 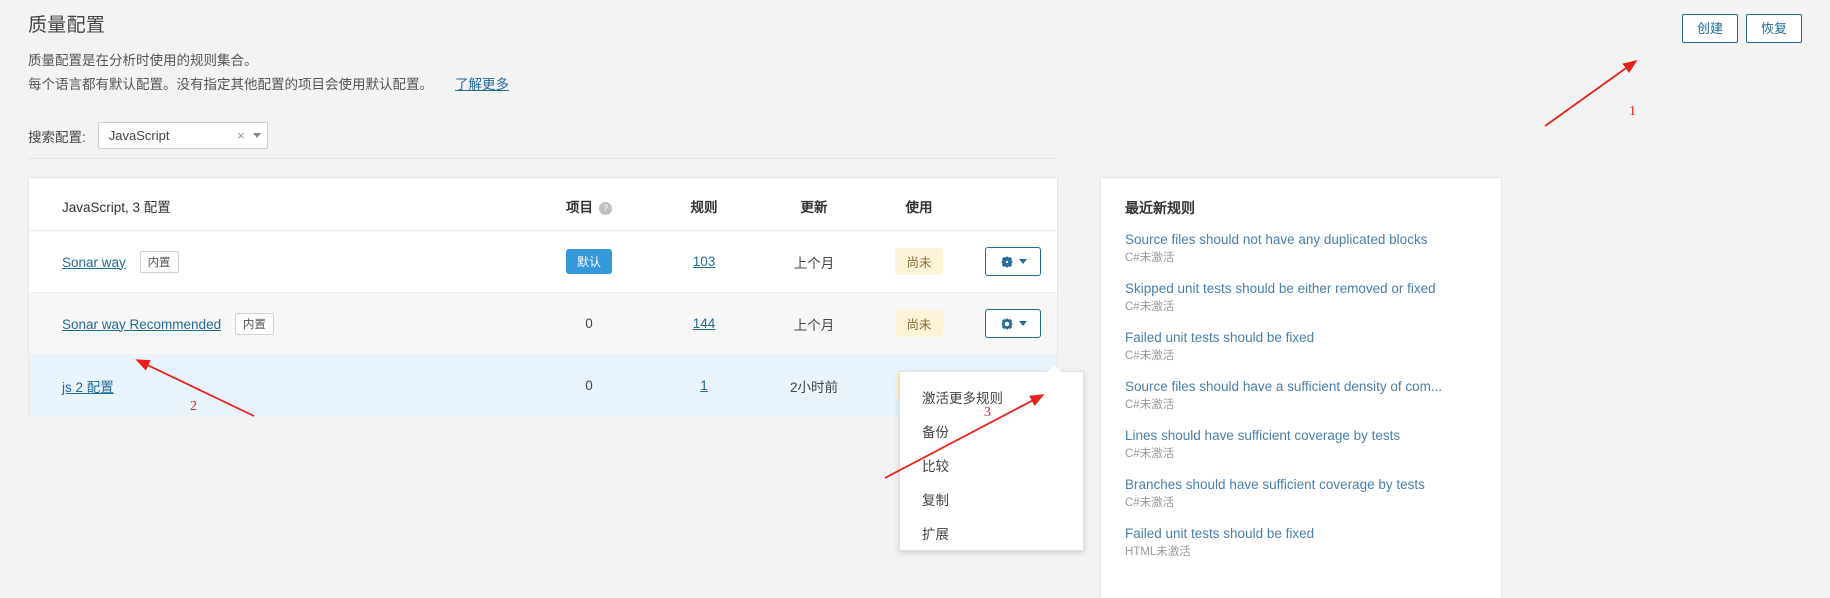 I want to click on rules-count-link: 1, so click(x=704, y=385).